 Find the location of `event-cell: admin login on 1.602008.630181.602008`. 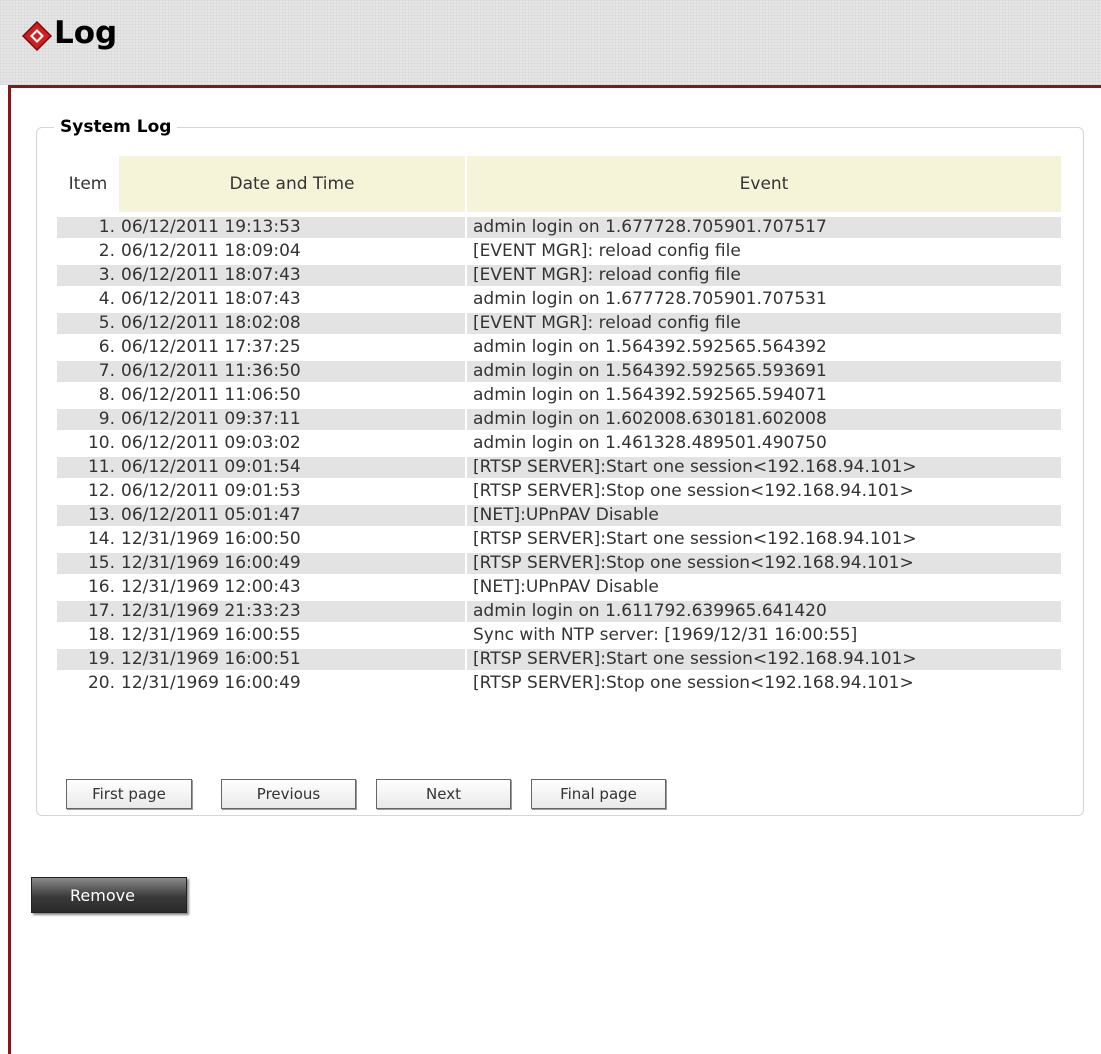

event-cell: admin login on 1.602008.630181.602008 is located at coordinates (764, 421).